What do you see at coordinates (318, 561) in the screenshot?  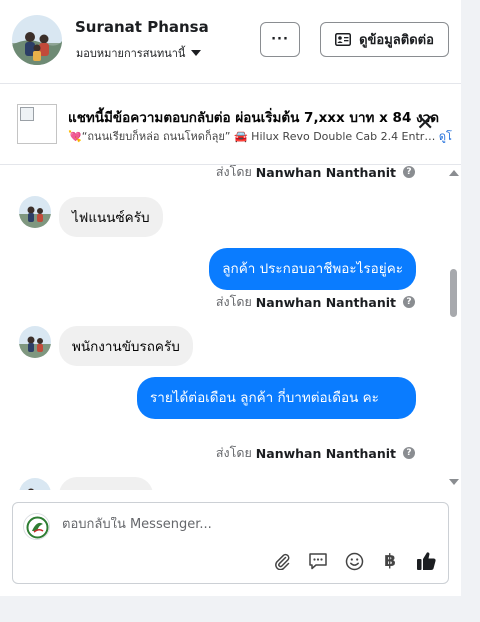 I see `saved-reply-icon` at bounding box center [318, 561].